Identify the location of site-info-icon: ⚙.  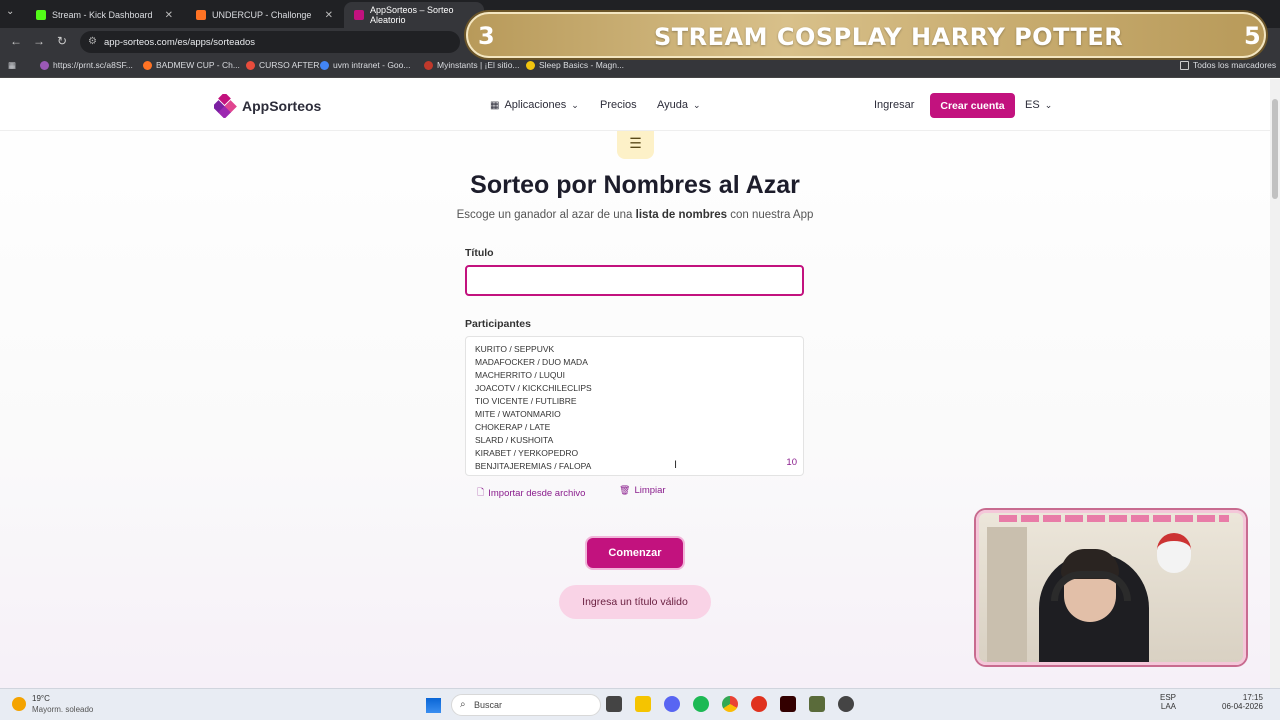
(92, 41).